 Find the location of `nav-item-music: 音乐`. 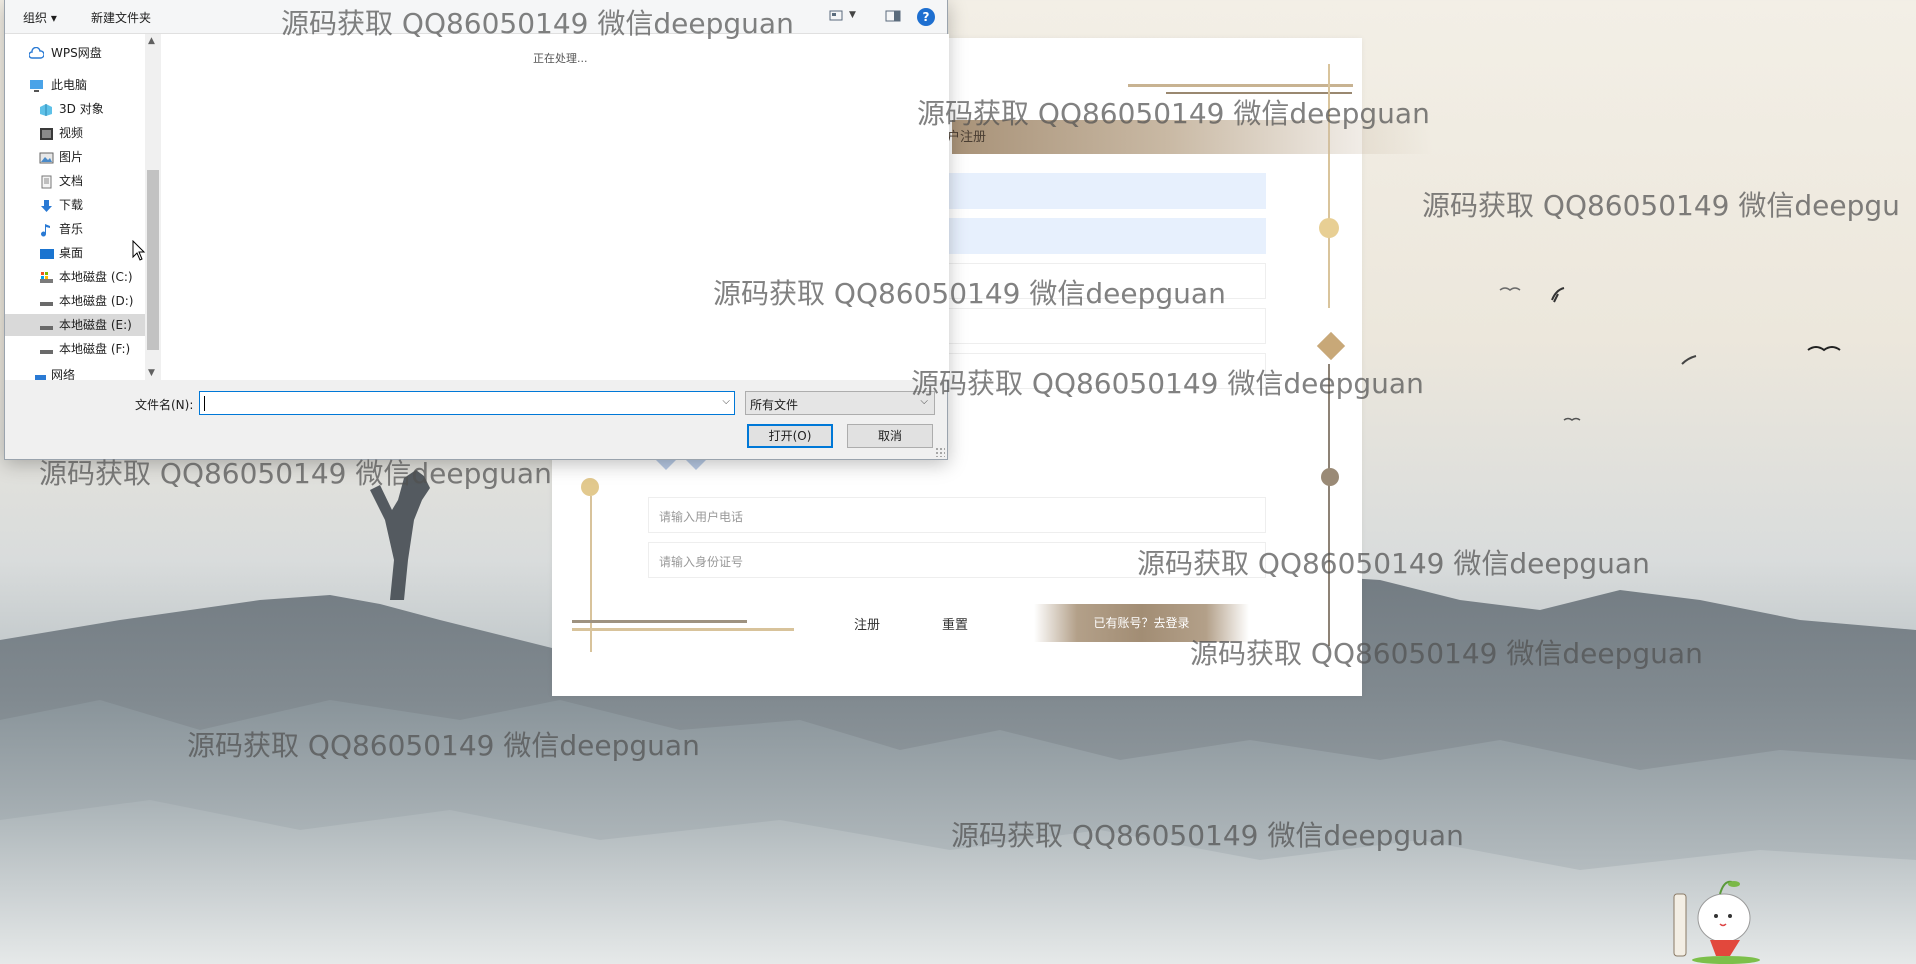

nav-item-music: 音乐 is located at coordinates (75, 229).